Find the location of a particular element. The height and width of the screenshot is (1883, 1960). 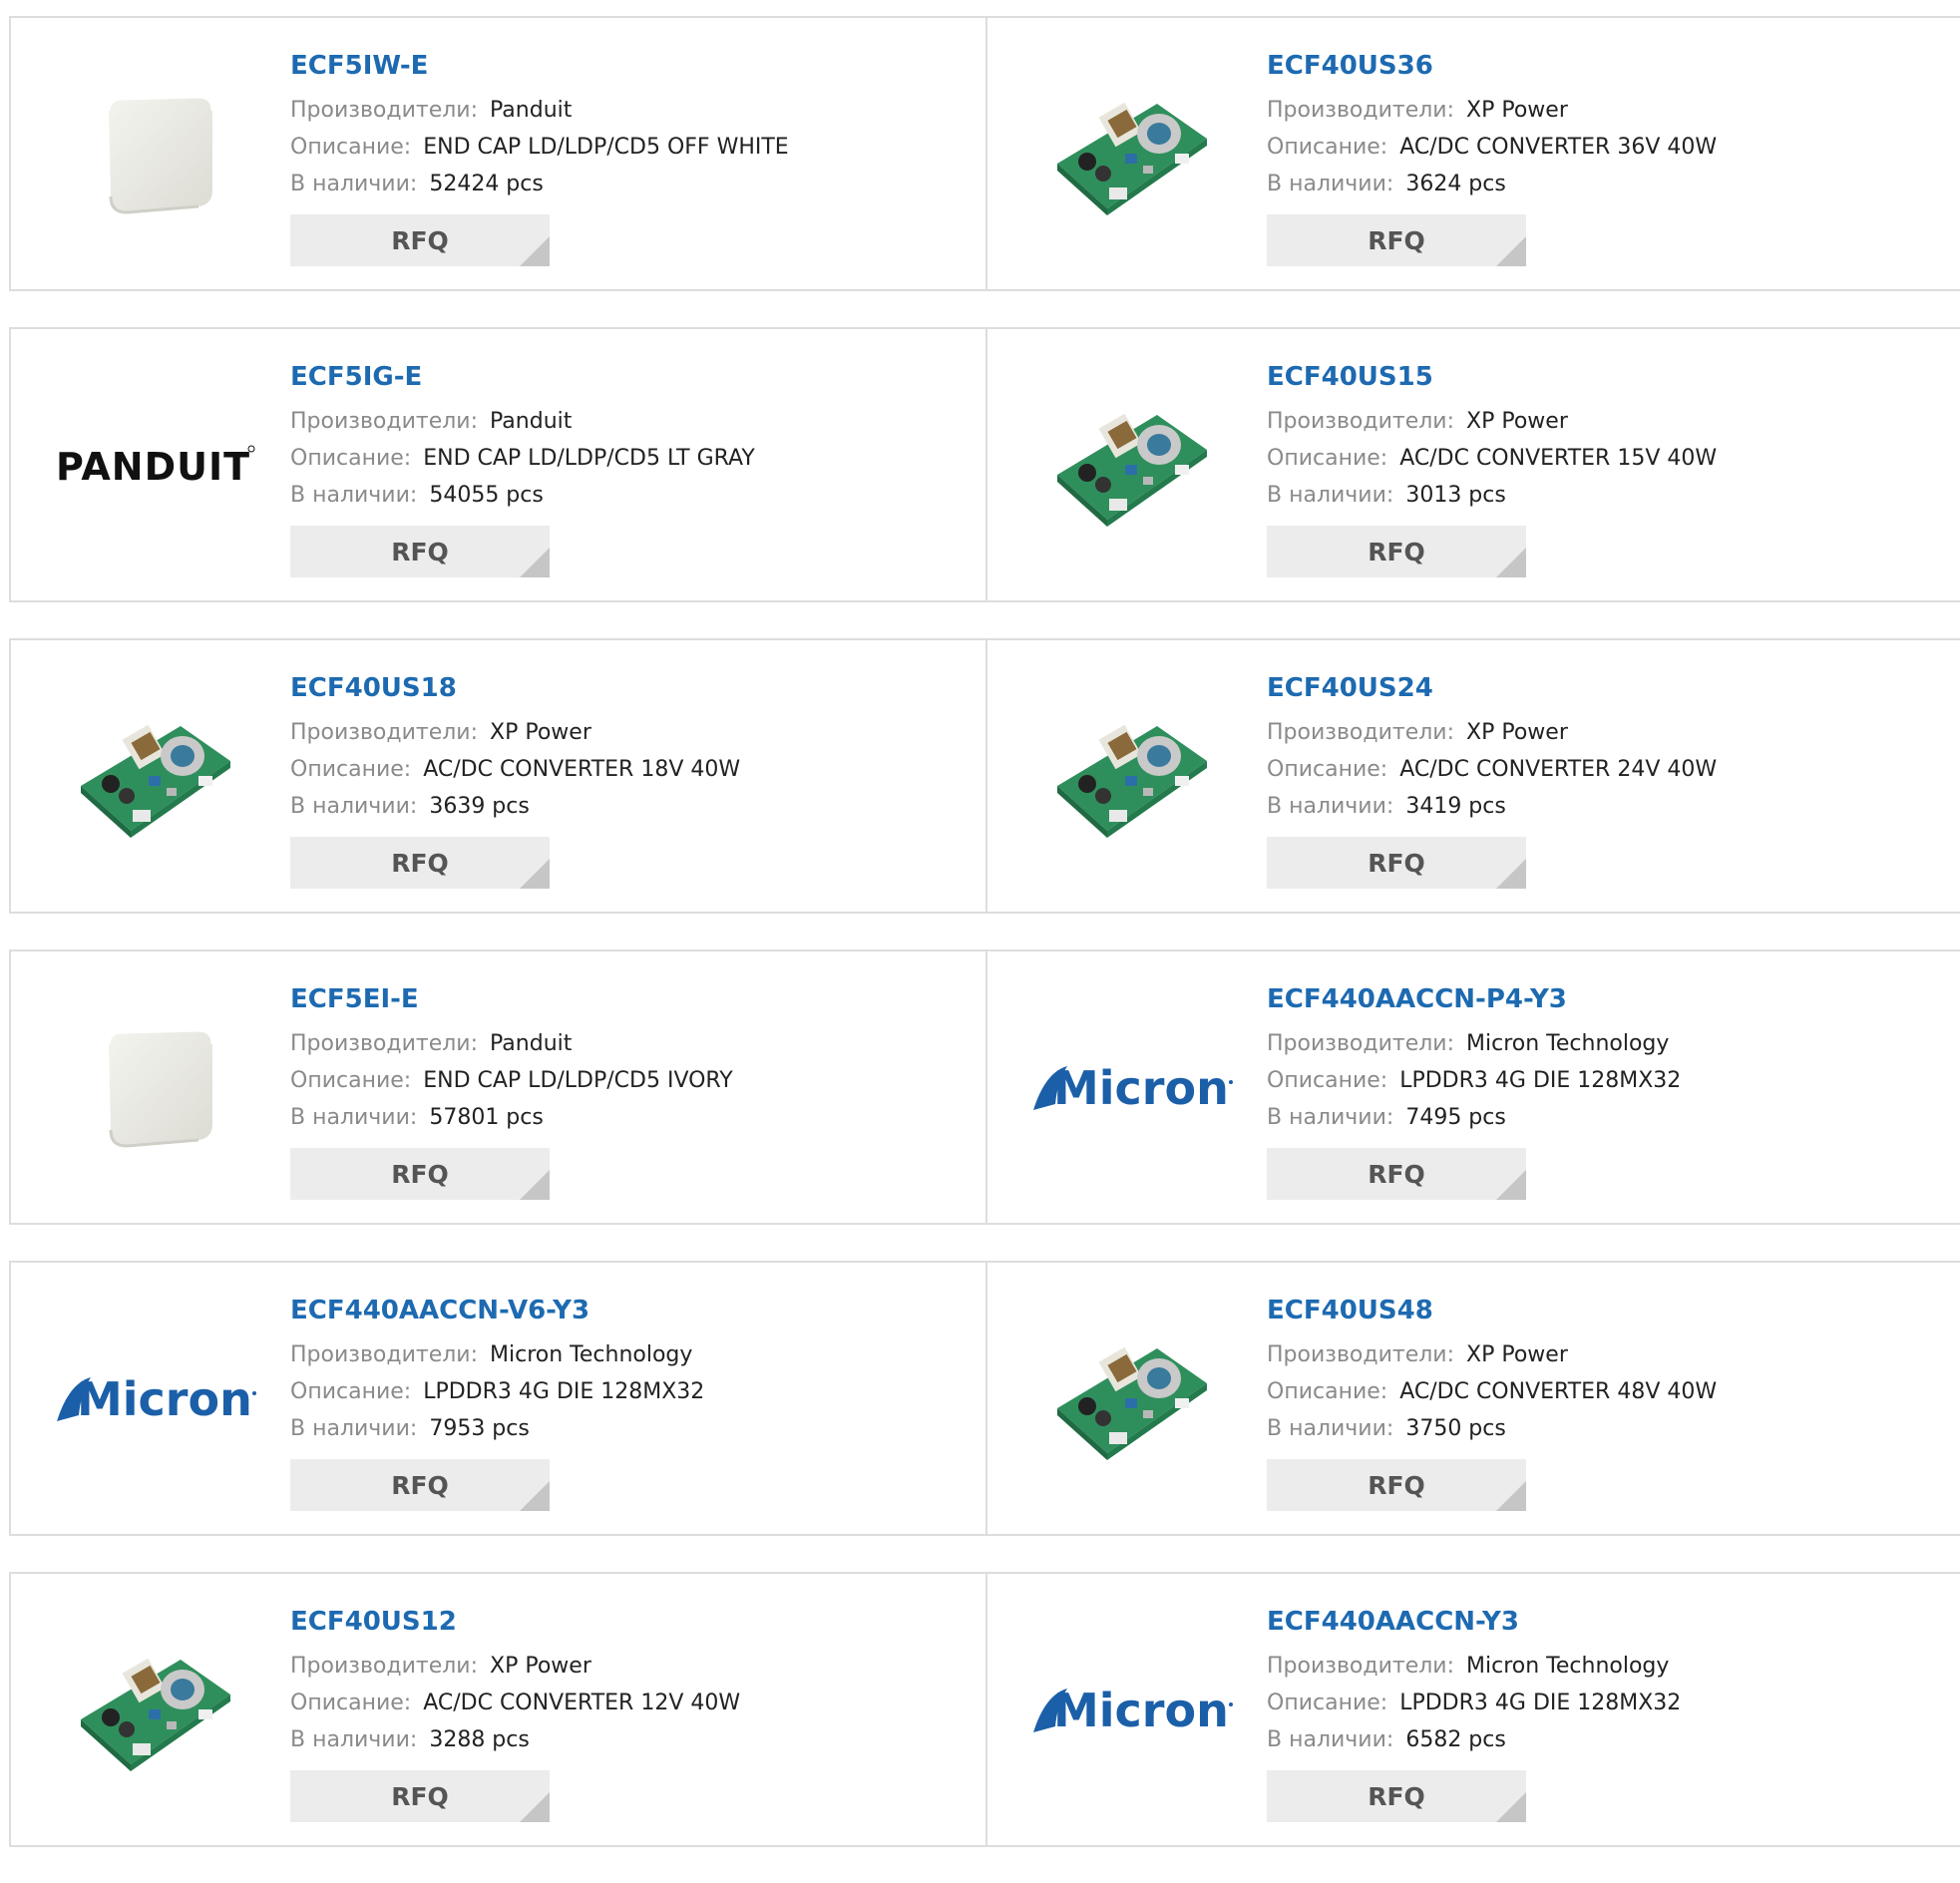

stock-value: 3288 pcs is located at coordinates (480, 1739).